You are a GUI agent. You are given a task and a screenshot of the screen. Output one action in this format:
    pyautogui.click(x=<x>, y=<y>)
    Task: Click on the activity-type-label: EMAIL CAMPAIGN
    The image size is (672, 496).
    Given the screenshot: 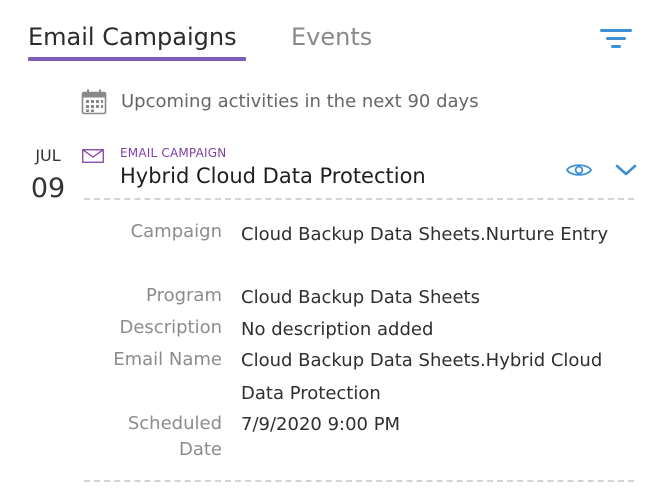 What is the action you would take?
    pyautogui.click(x=173, y=153)
    